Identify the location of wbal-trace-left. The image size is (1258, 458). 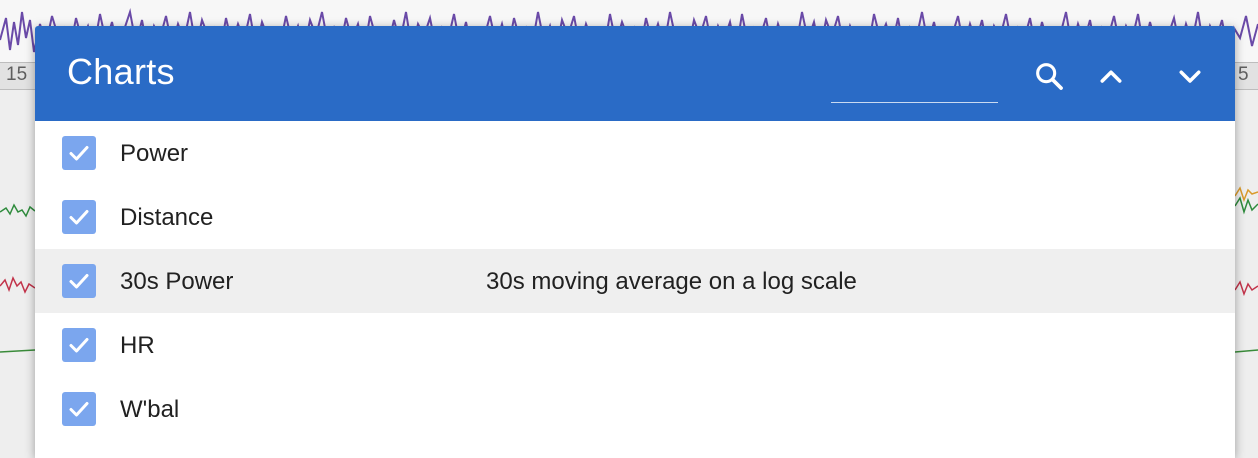
(18, 351).